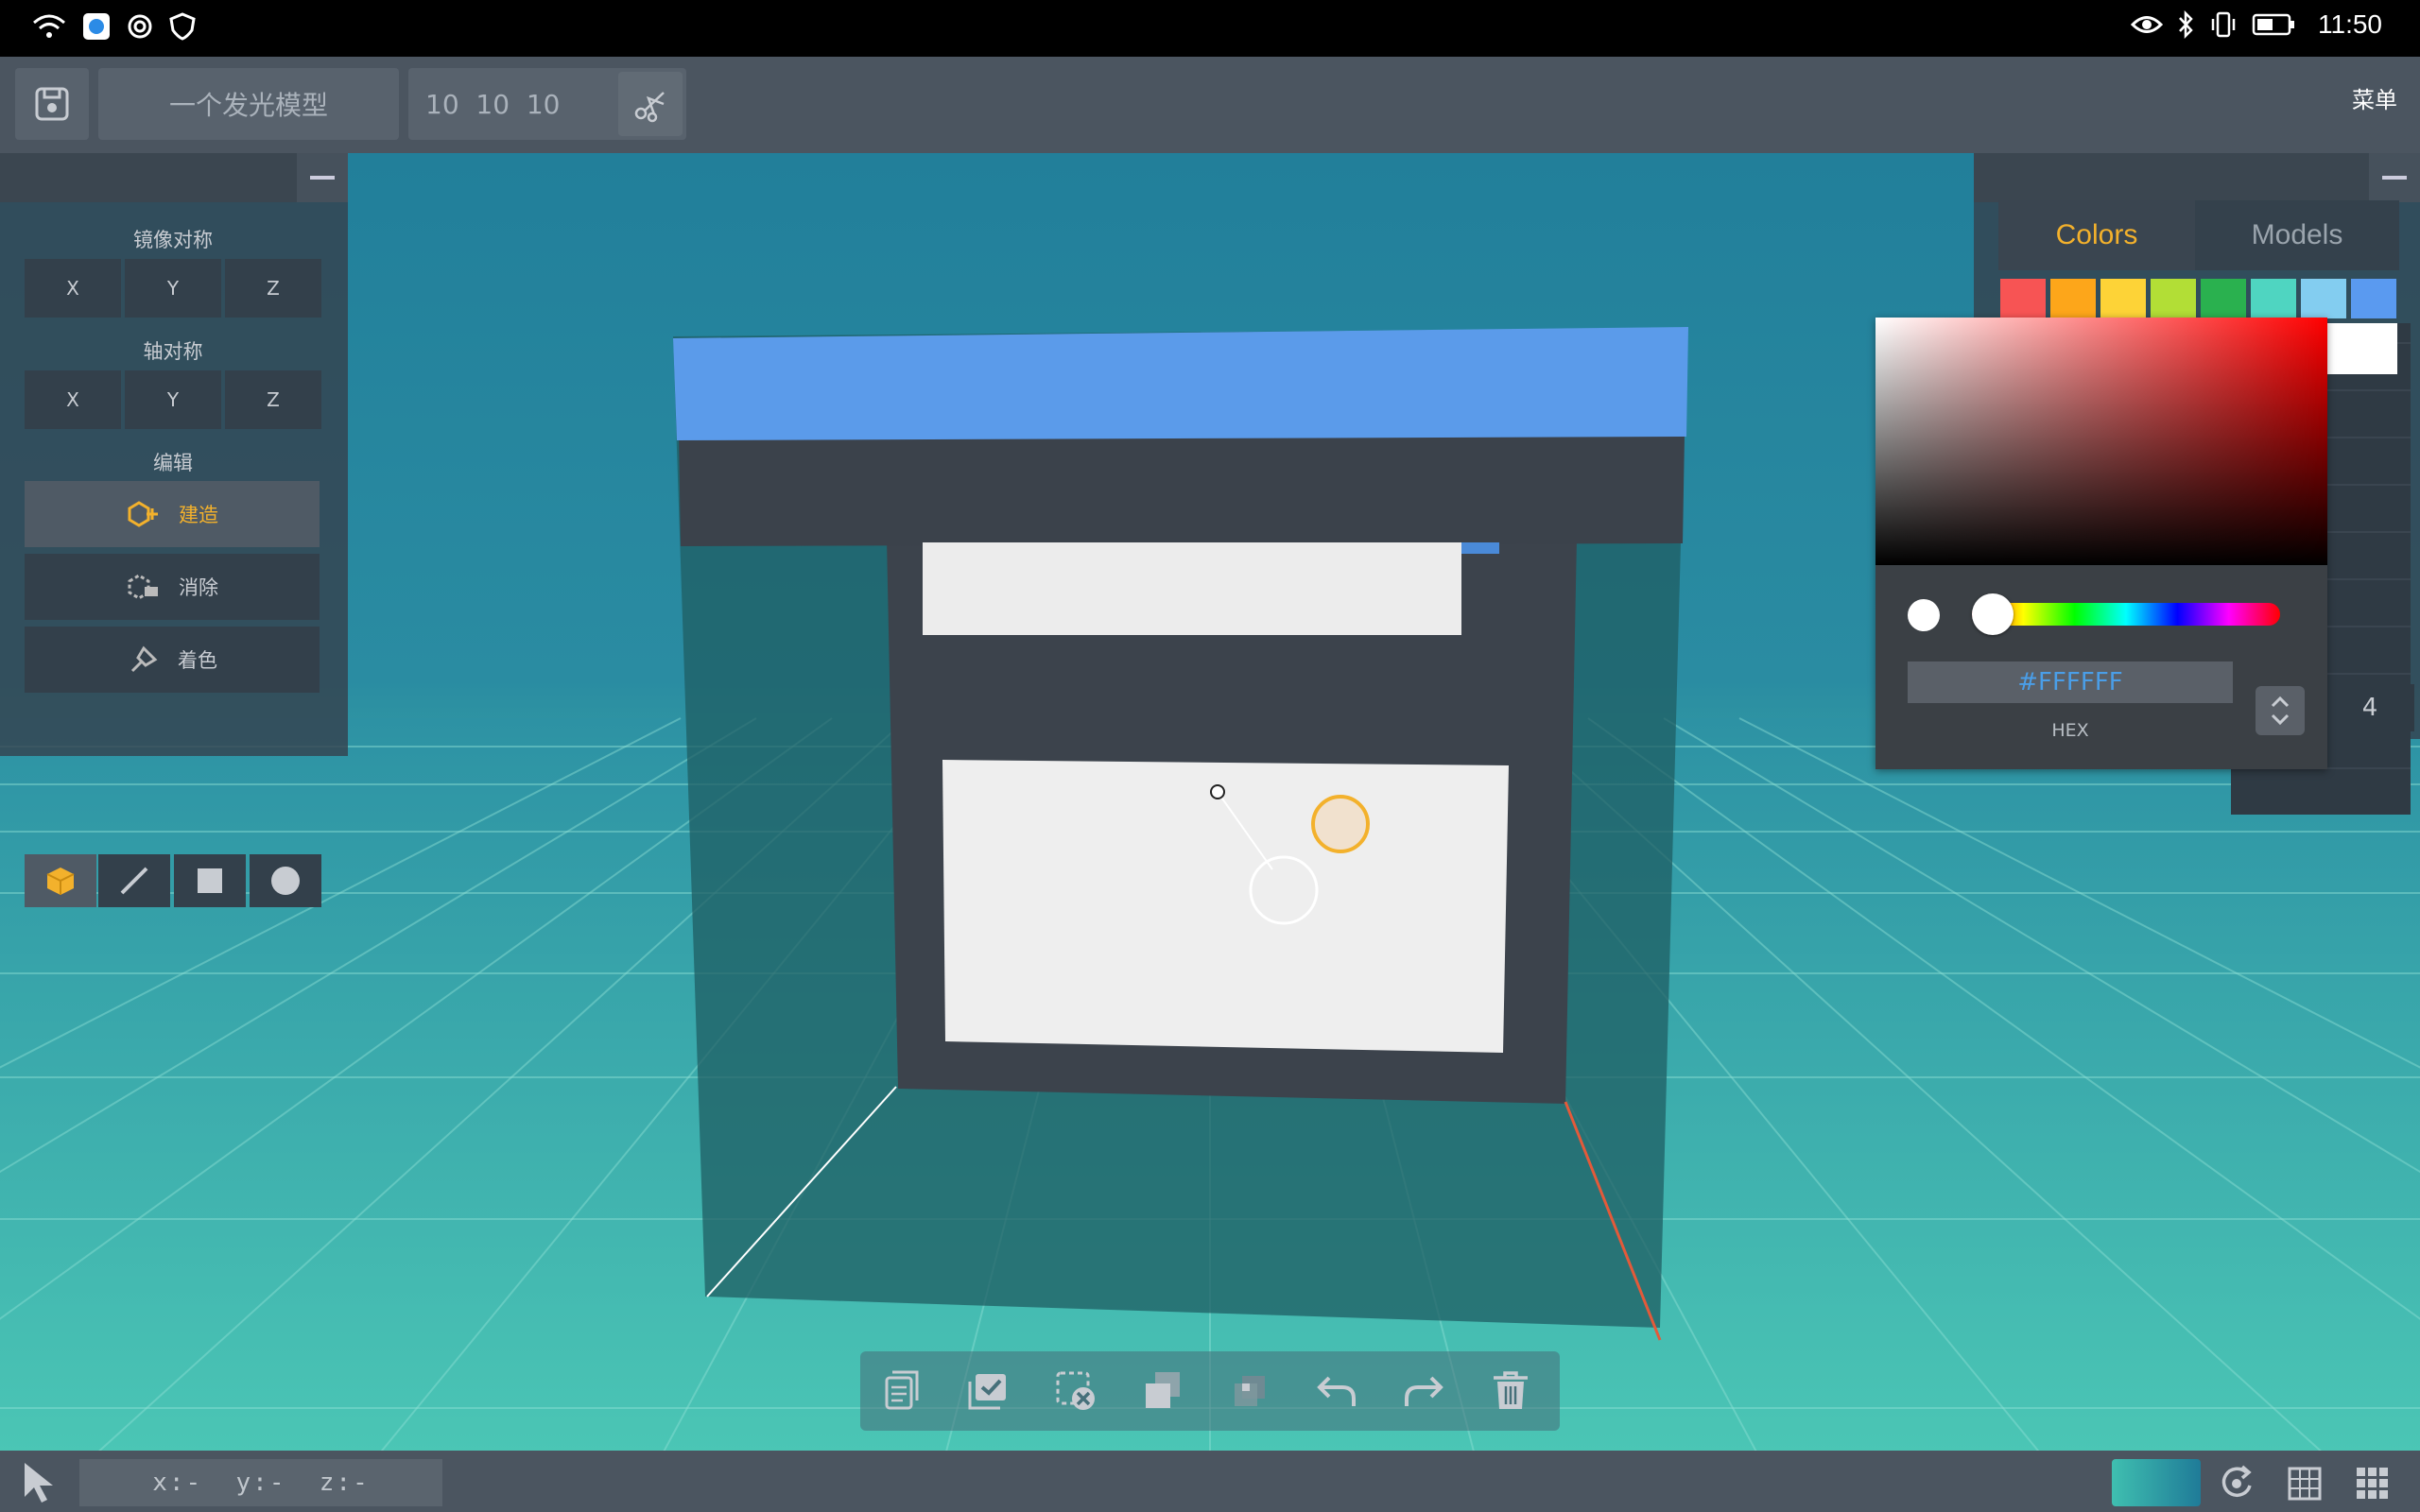 This screenshot has height=1512, width=2420. I want to click on scissors-button, so click(650, 104).